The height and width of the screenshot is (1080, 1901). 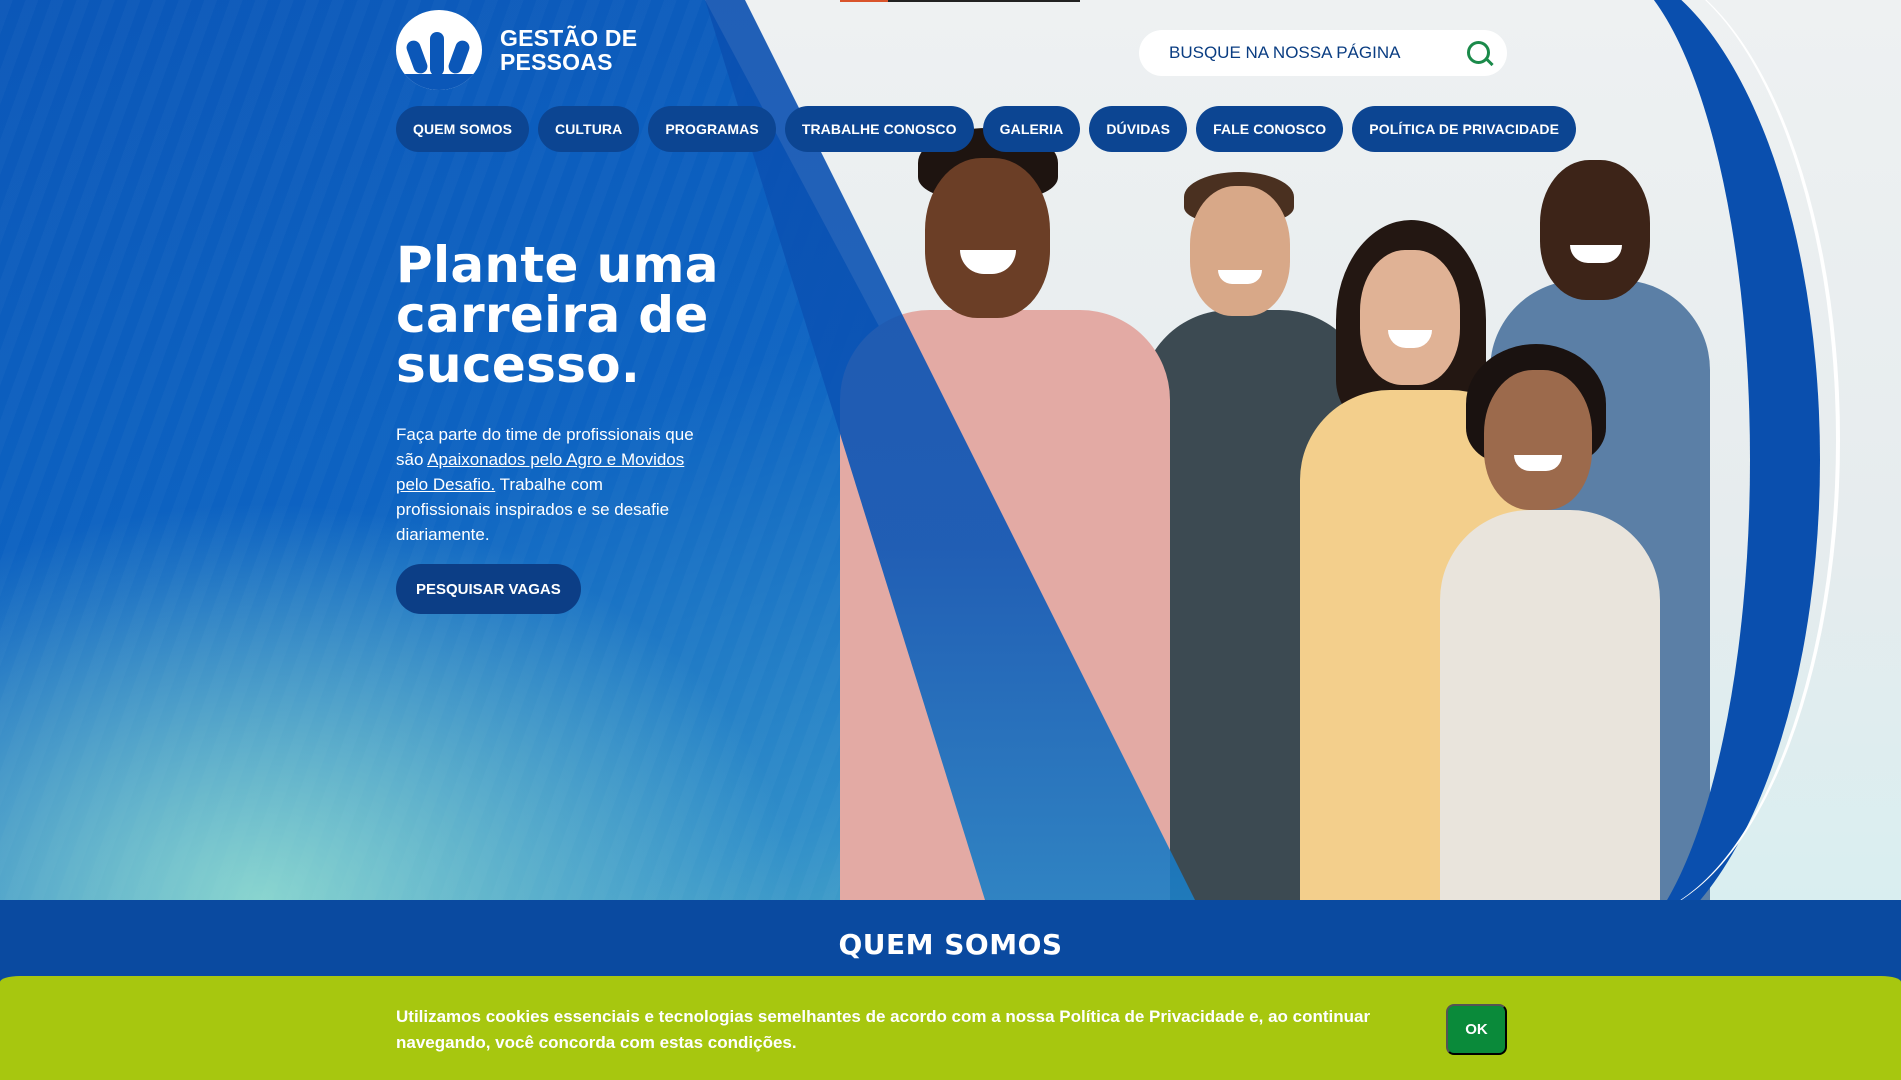 I want to click on search-input, so click(x=1317, y=53).